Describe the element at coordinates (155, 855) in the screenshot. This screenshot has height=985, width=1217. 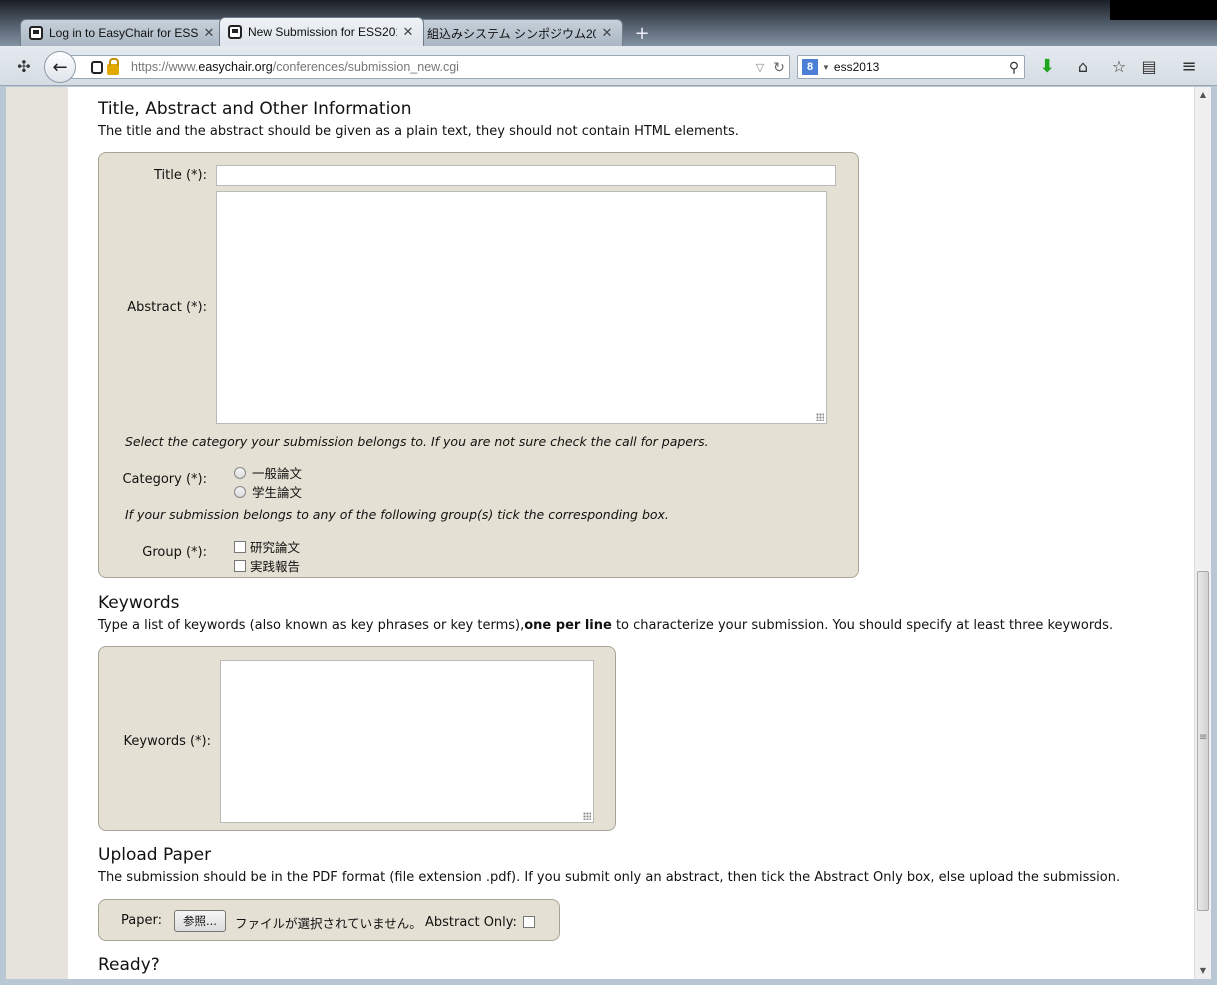
I see `upload-section-heading: Upload Paper` at that location.